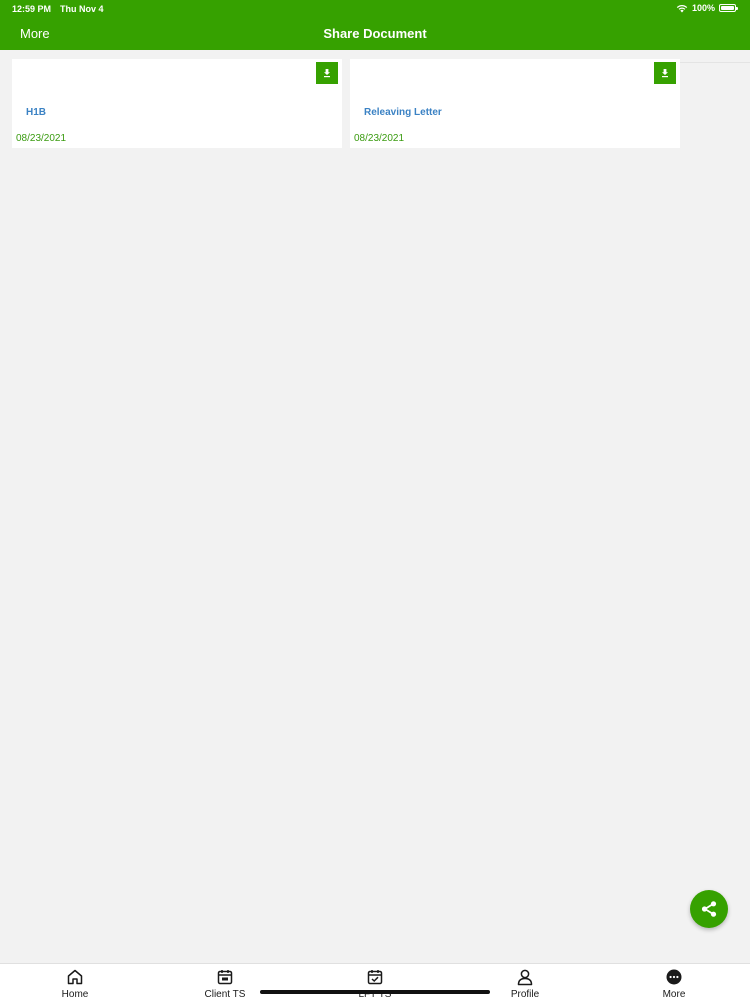 This screenshot has width=750, height=1000. Describe the element at coordinates (75, 977) in the screenshot. I see `home-icon` at that location.